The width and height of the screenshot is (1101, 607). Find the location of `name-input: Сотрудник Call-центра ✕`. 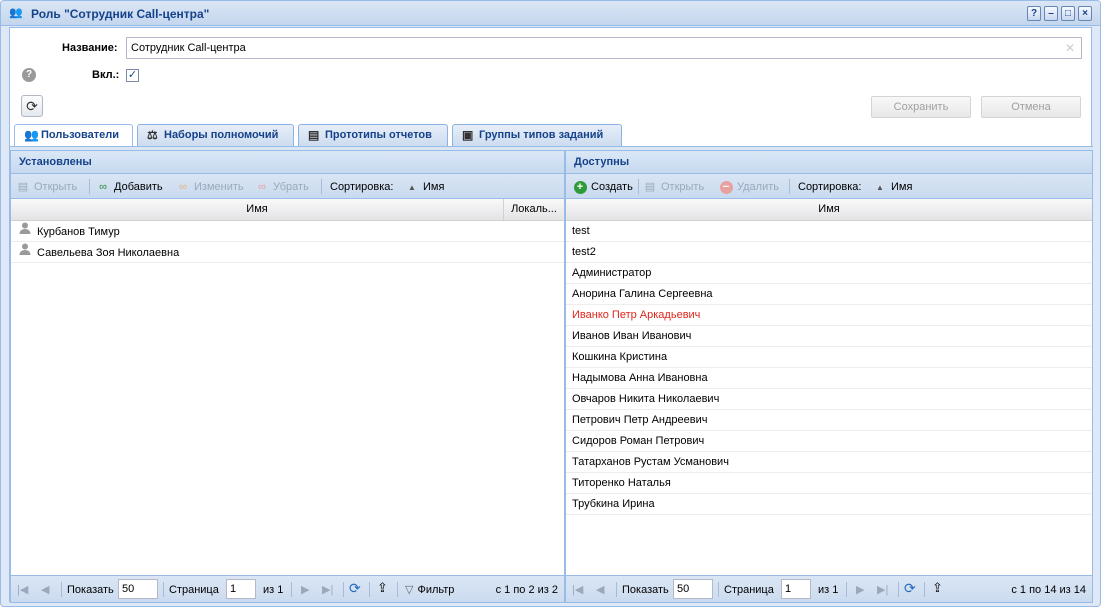

name-input: Сотрудник Call-центра ✕ is located at coordinates (604, 48).